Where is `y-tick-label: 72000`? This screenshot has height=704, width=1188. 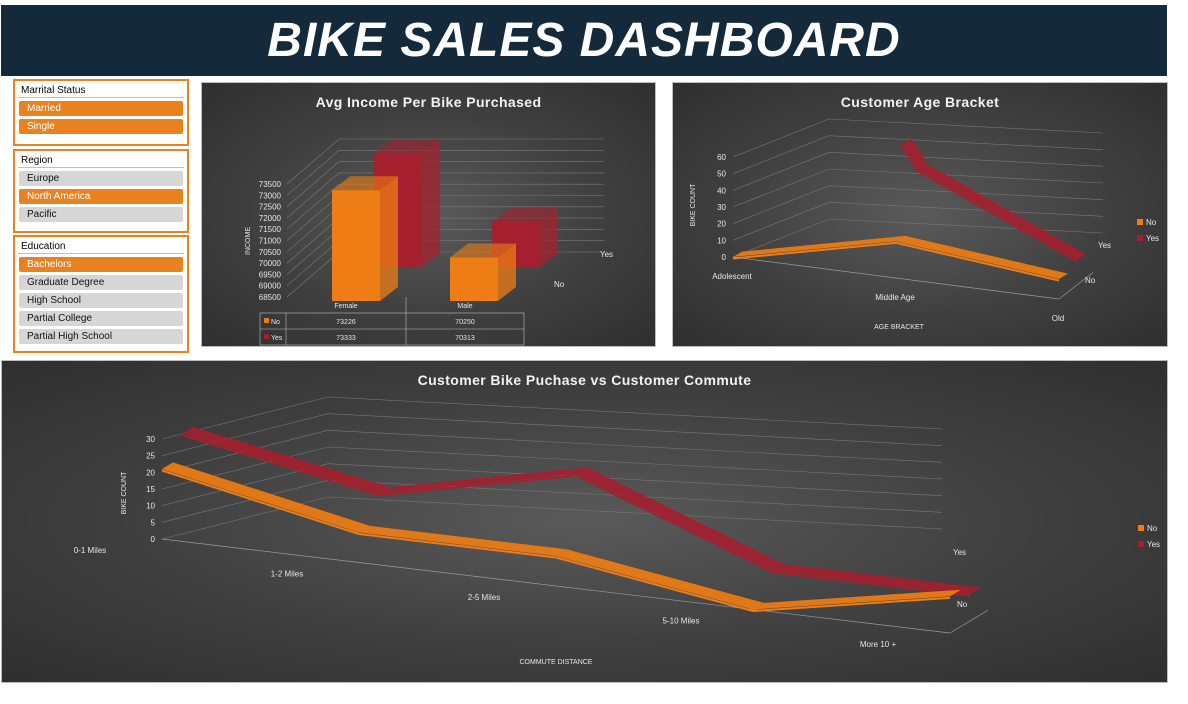
y-tick-label: 72000 is located at coordinates (270, 218).